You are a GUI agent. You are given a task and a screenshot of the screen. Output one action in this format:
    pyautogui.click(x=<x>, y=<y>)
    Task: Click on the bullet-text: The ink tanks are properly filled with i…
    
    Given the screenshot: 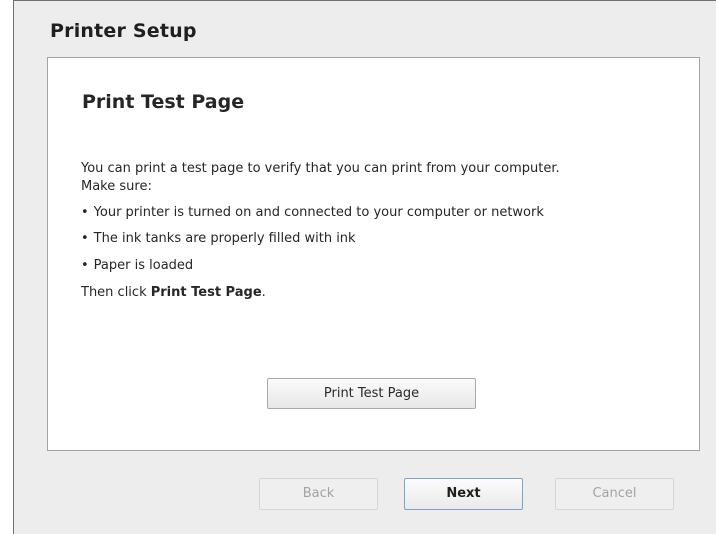 What is the action you would take?
    pyautogui.click(x=224, y=238)
    